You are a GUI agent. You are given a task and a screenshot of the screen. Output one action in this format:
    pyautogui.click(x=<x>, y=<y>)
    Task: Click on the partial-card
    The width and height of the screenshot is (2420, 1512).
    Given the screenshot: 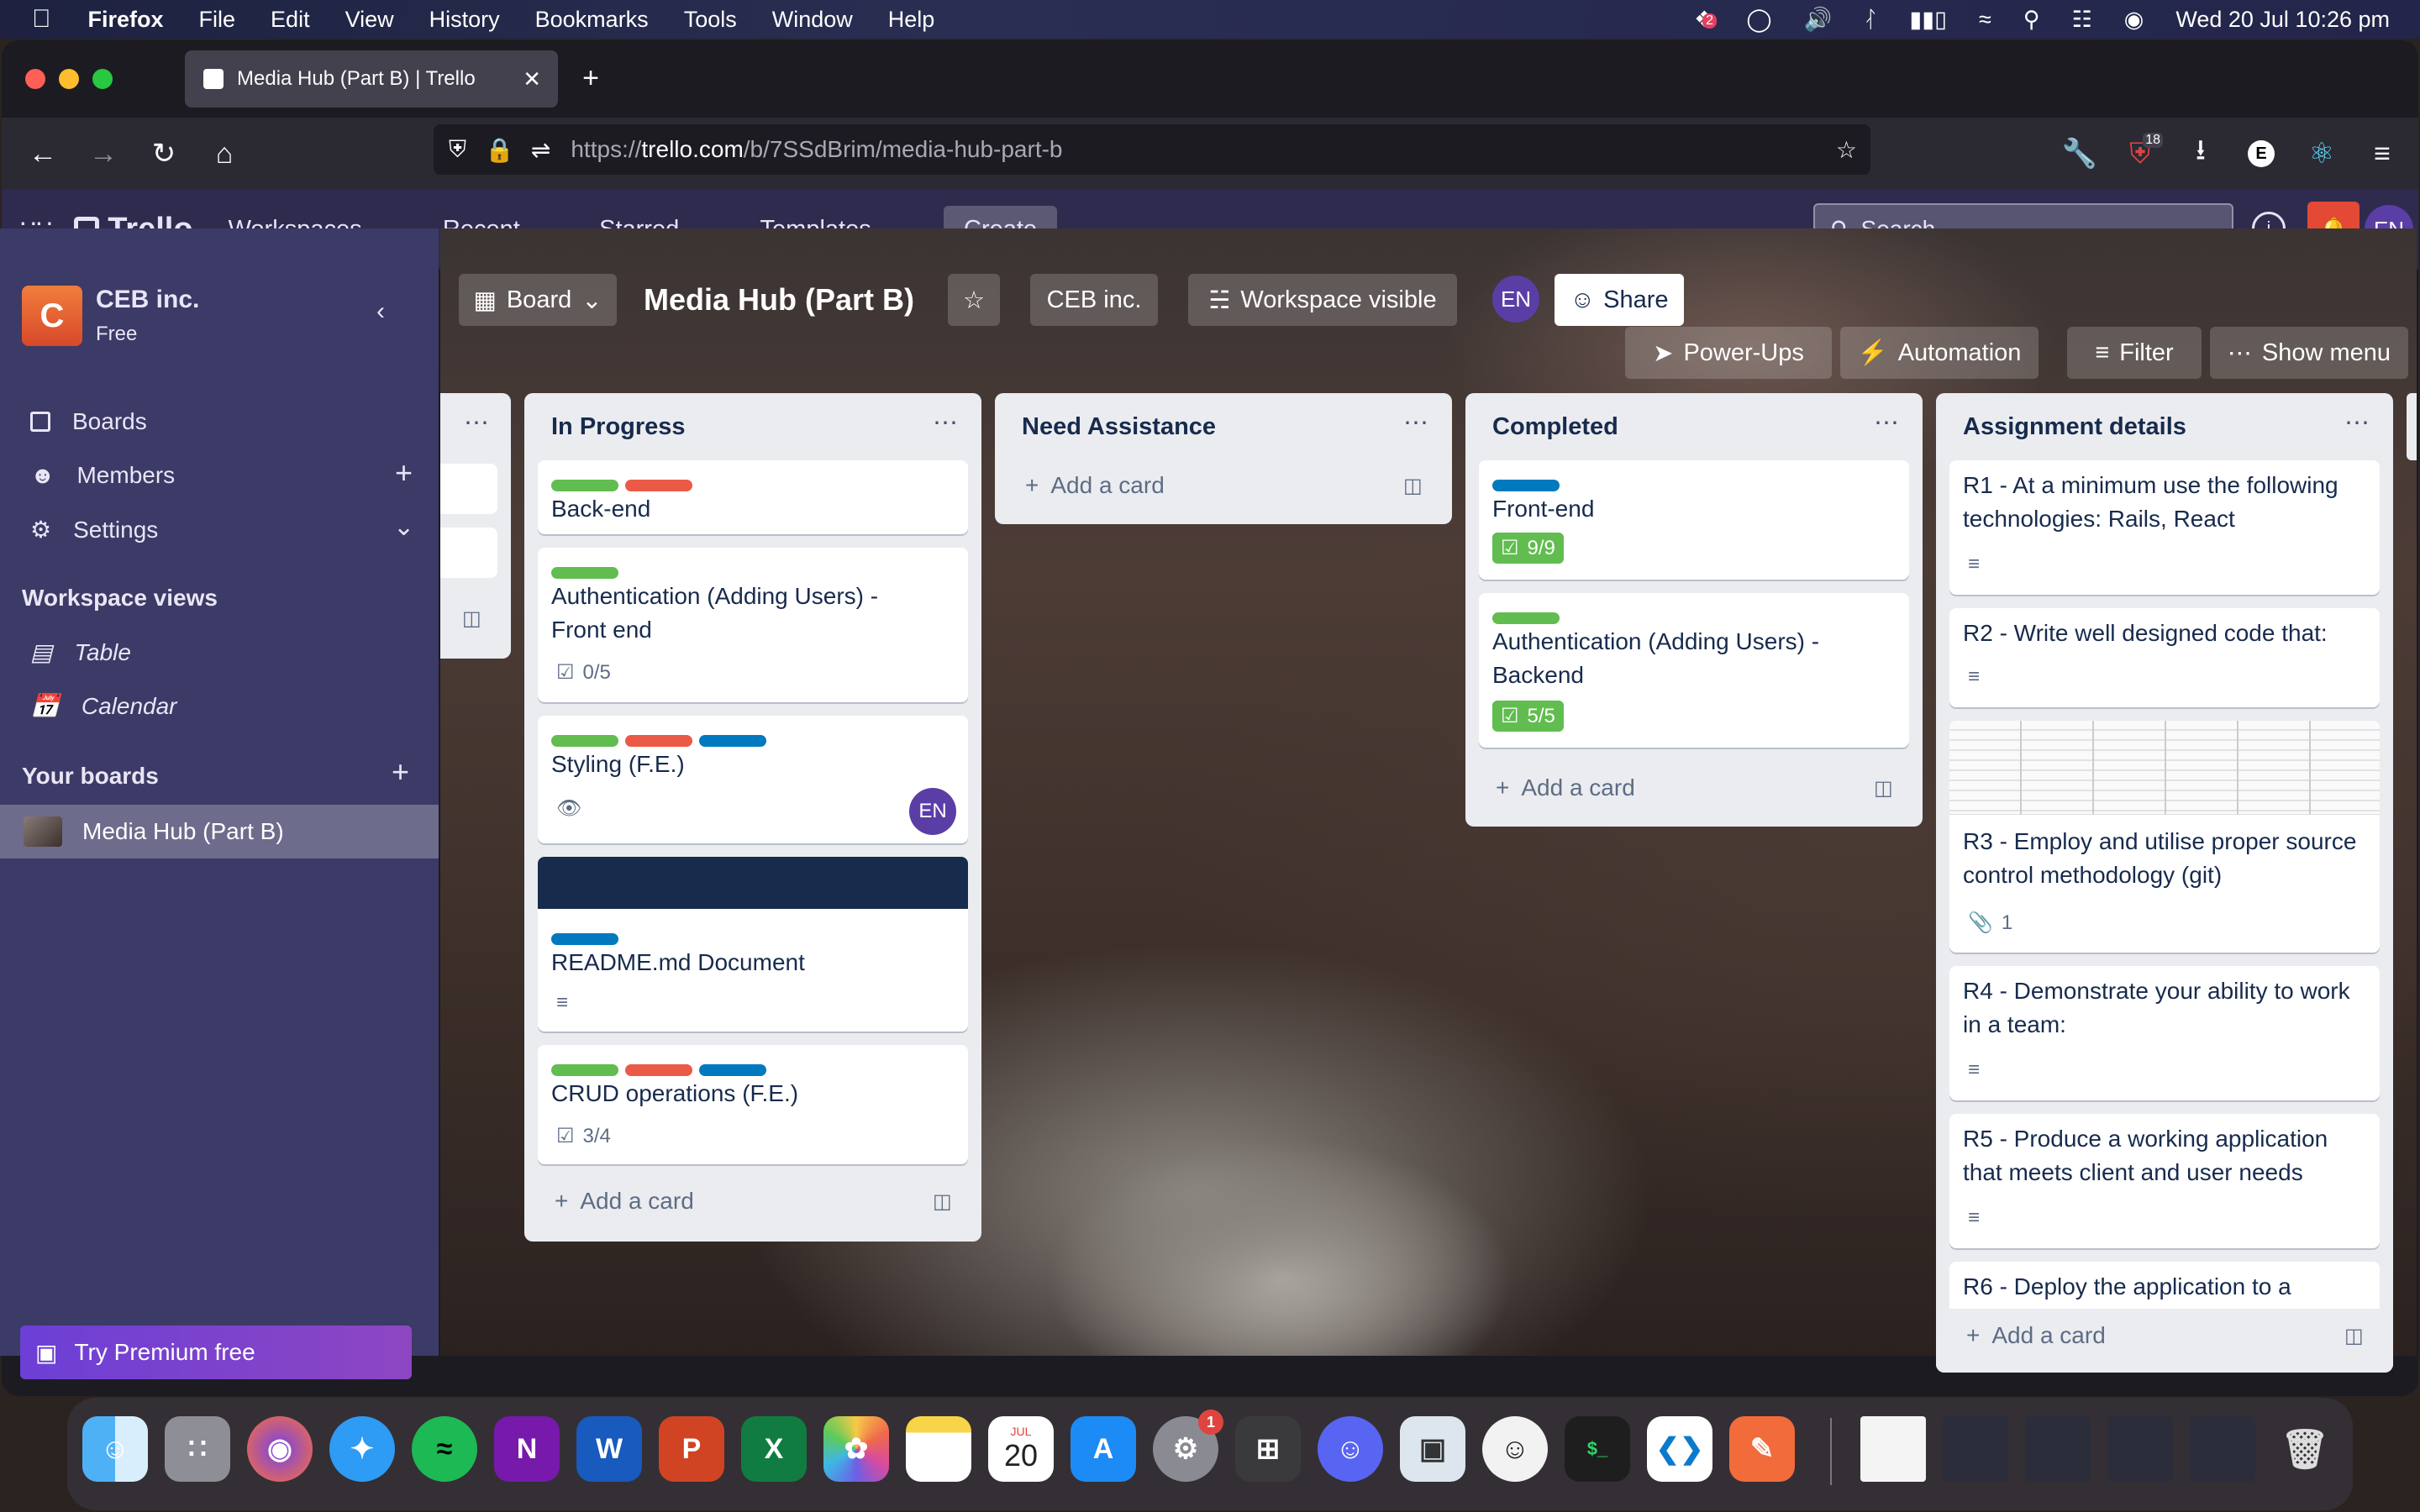 What is the action you would take?
    pyautogui.click(x=468, y=553)
    